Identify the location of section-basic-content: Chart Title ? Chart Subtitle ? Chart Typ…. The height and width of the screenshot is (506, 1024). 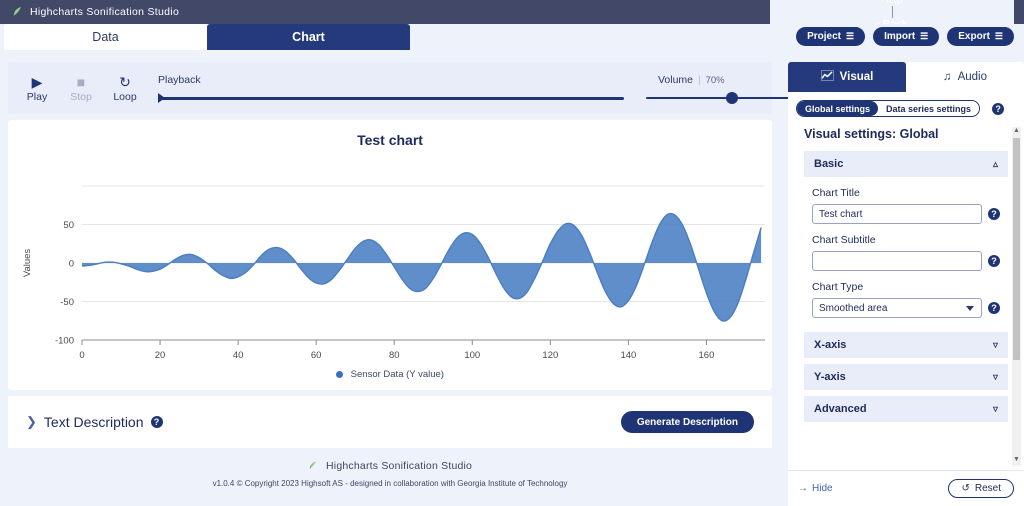
(906, 256).